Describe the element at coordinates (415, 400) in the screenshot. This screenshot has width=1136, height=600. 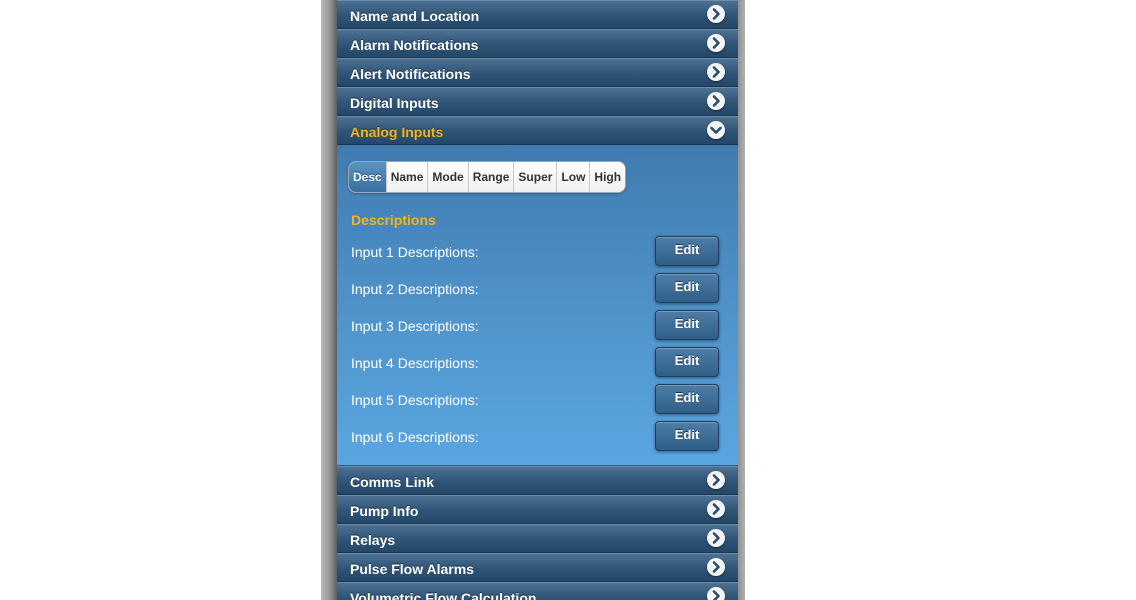
I see `row-label: Input 5 Descriptions:` at that location.